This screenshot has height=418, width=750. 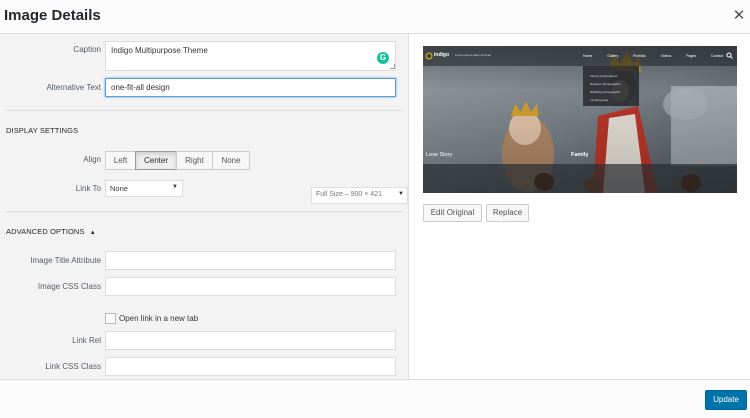 I want to click on dialog-header: Image Details ✕, so click(x=375, y=17).